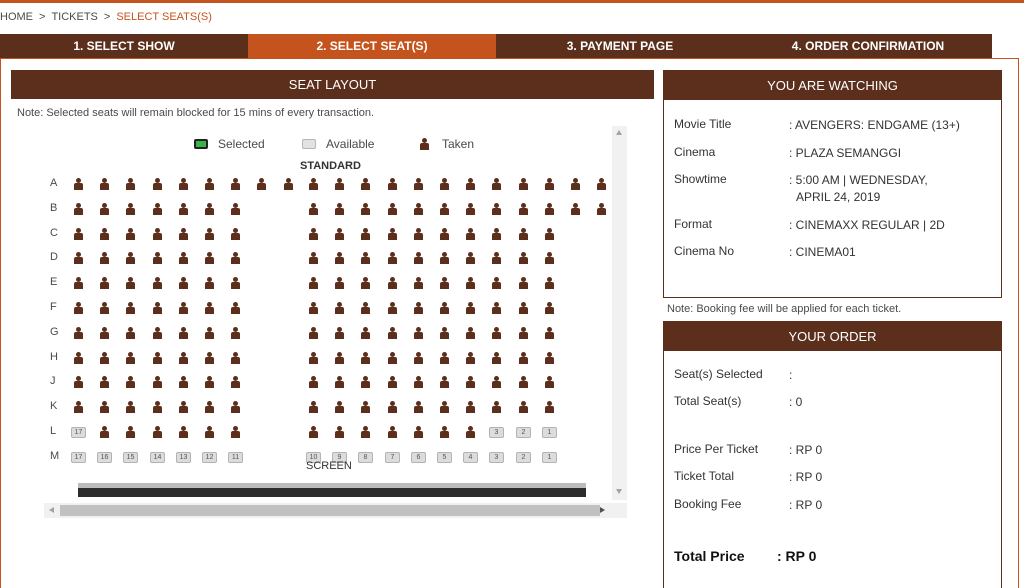 This screenshot has height=588, width=1024. Describe the element at coordinates (235, 457) in the screenshot. I see `seat-available: 11` at that location.